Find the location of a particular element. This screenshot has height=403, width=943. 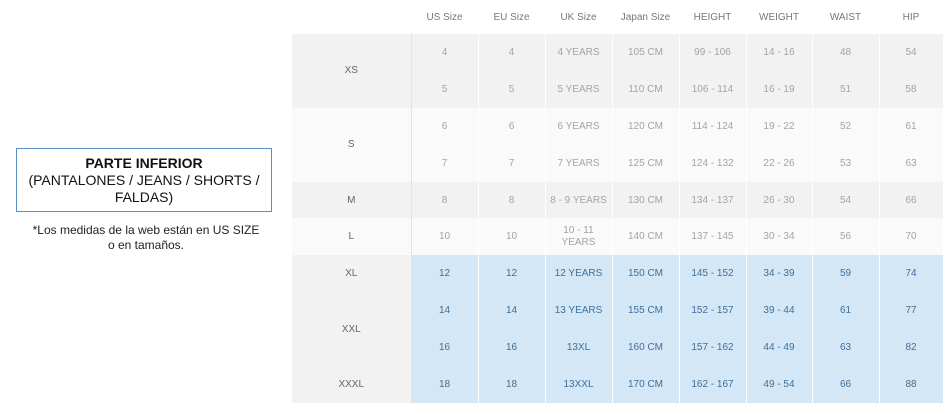

cell-us-size: 18 is located at coordinates (445, 384).